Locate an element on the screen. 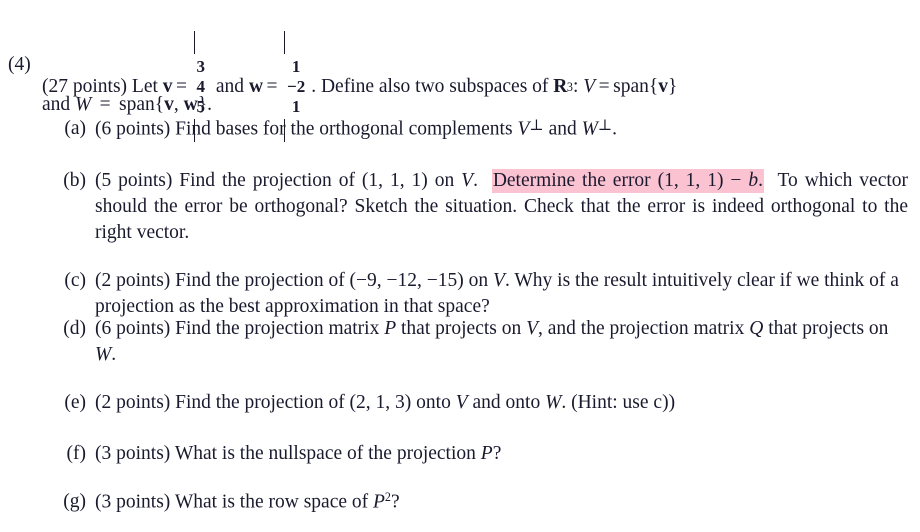 The width and height of the screenshot is (920, 532). matrix-P-squared-symbol: P is located at coordinates (379, 502).